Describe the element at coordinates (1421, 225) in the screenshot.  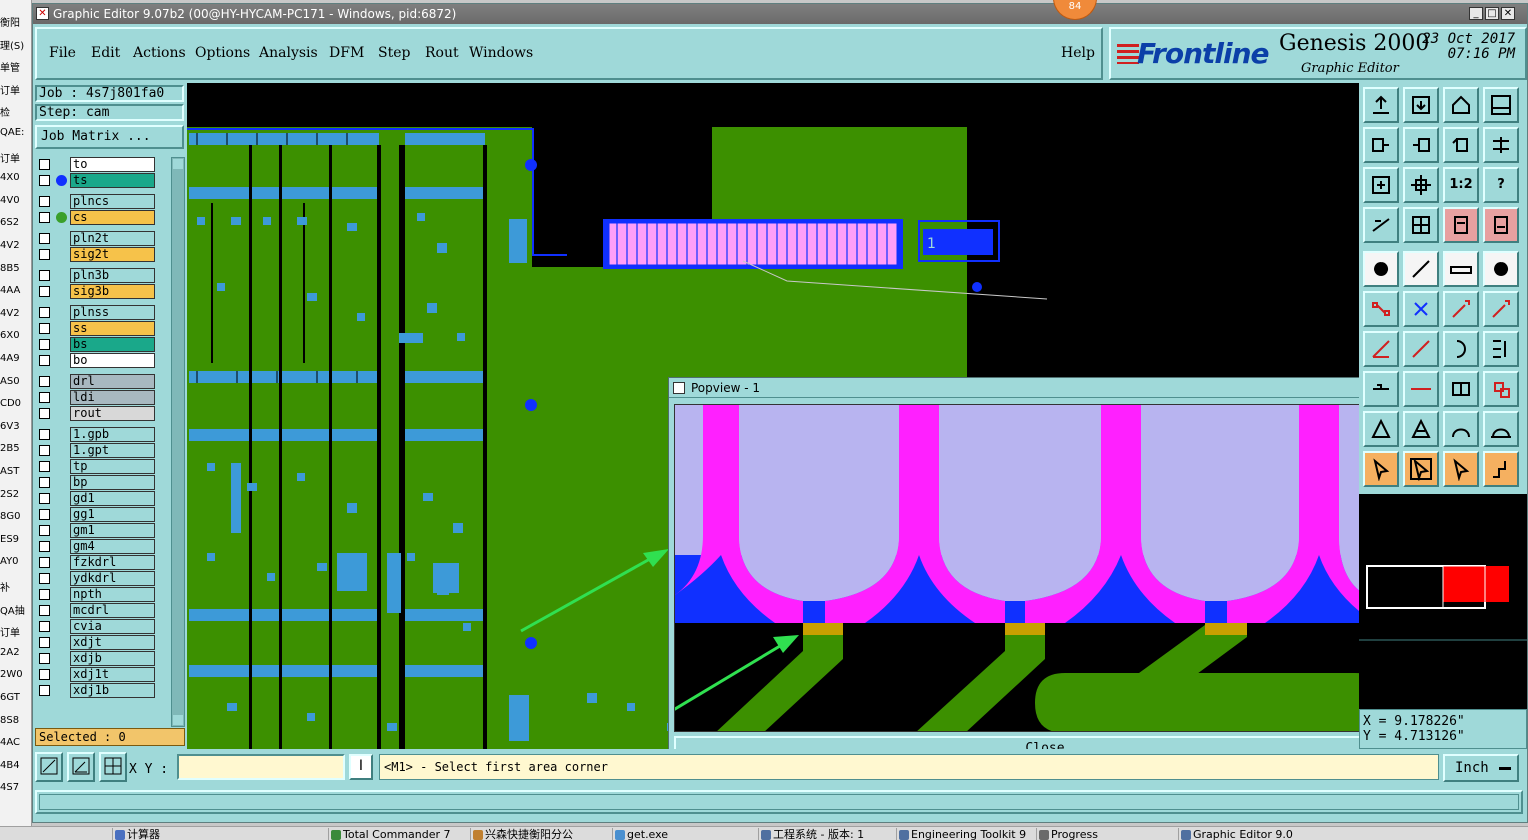
I see `grid-button` at that location.